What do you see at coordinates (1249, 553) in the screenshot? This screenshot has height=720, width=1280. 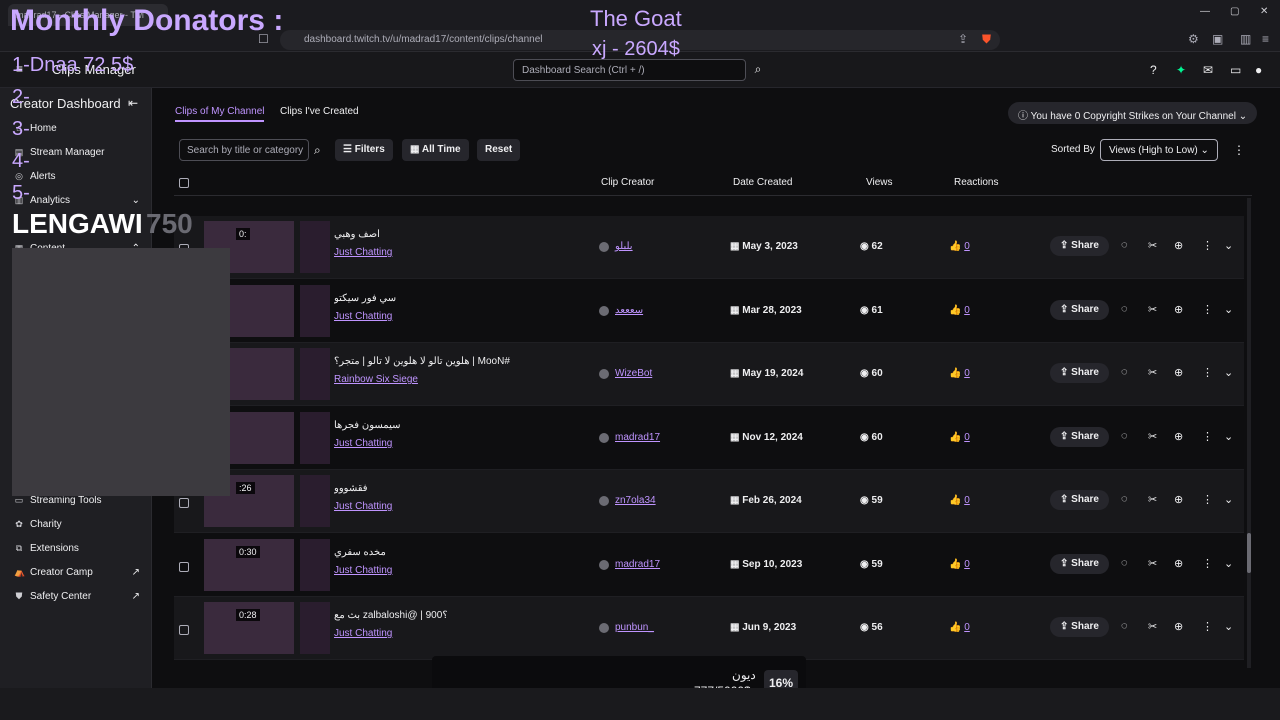 I see `scrollbar-thumb` at bounding box center [1249, 553].